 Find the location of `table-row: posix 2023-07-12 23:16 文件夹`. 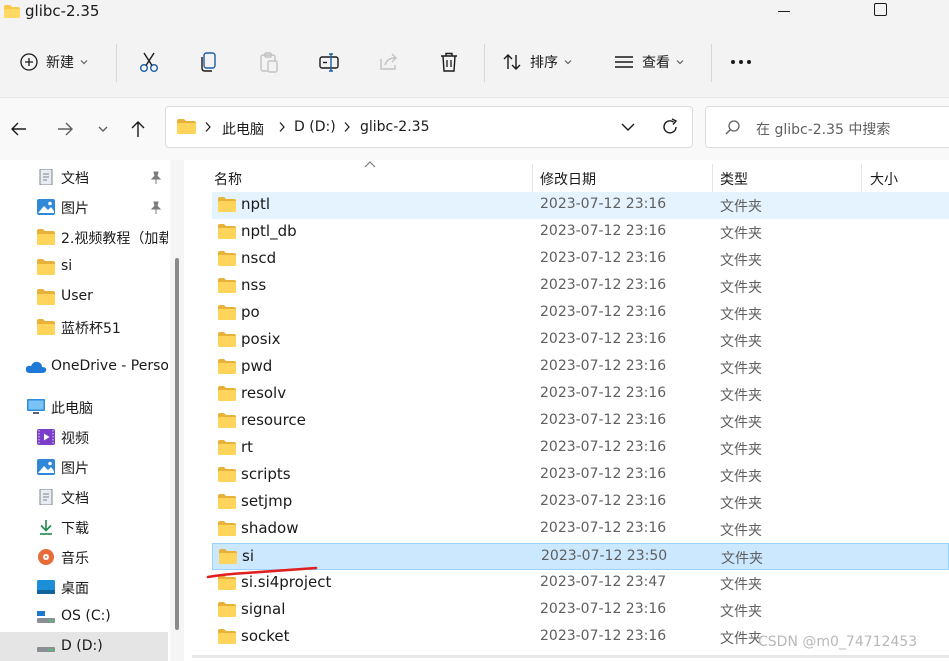

table-row: posix 2023-07-12 23:16 文件夹 is located at coordinates (580, 340).